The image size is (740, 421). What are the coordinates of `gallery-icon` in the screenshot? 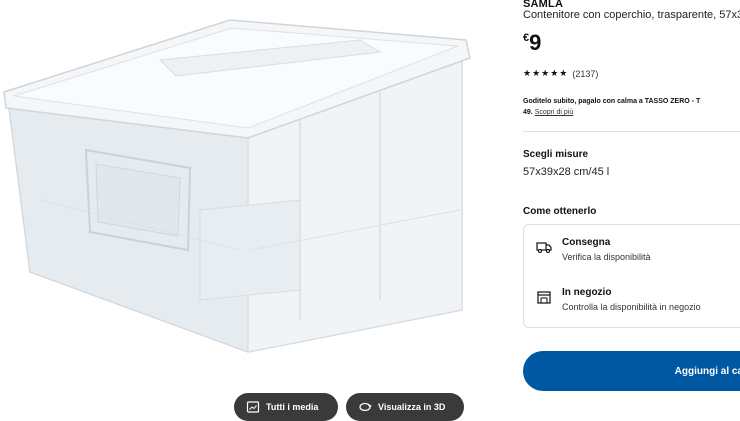 It's located at (253, 407).